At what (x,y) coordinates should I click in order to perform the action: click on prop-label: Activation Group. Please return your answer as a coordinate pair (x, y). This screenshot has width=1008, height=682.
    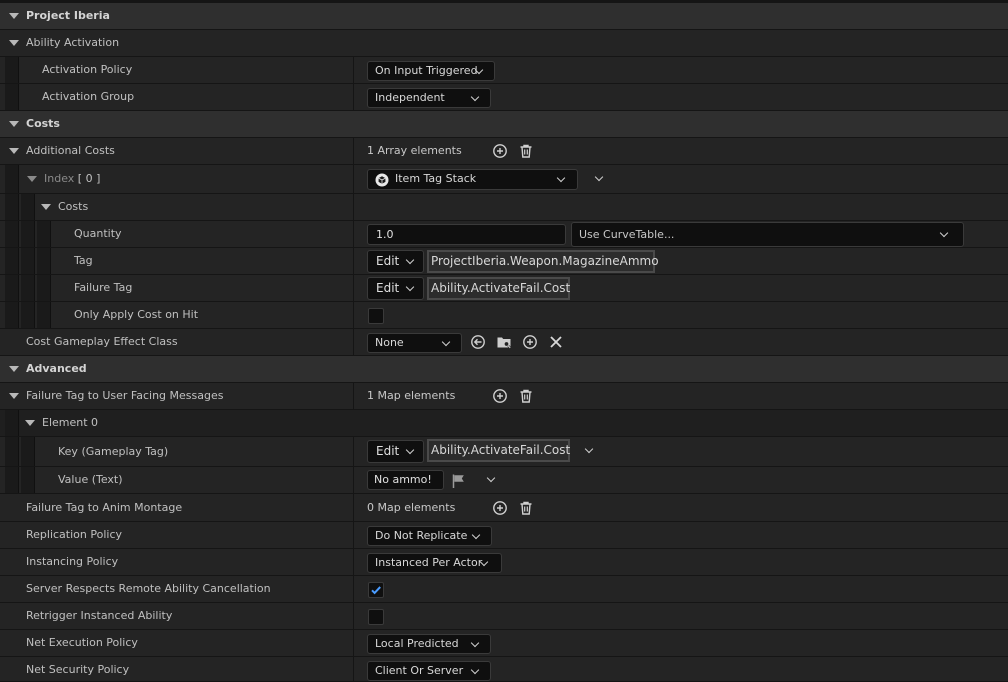
    Looking at the image, I should click on (88, 96).